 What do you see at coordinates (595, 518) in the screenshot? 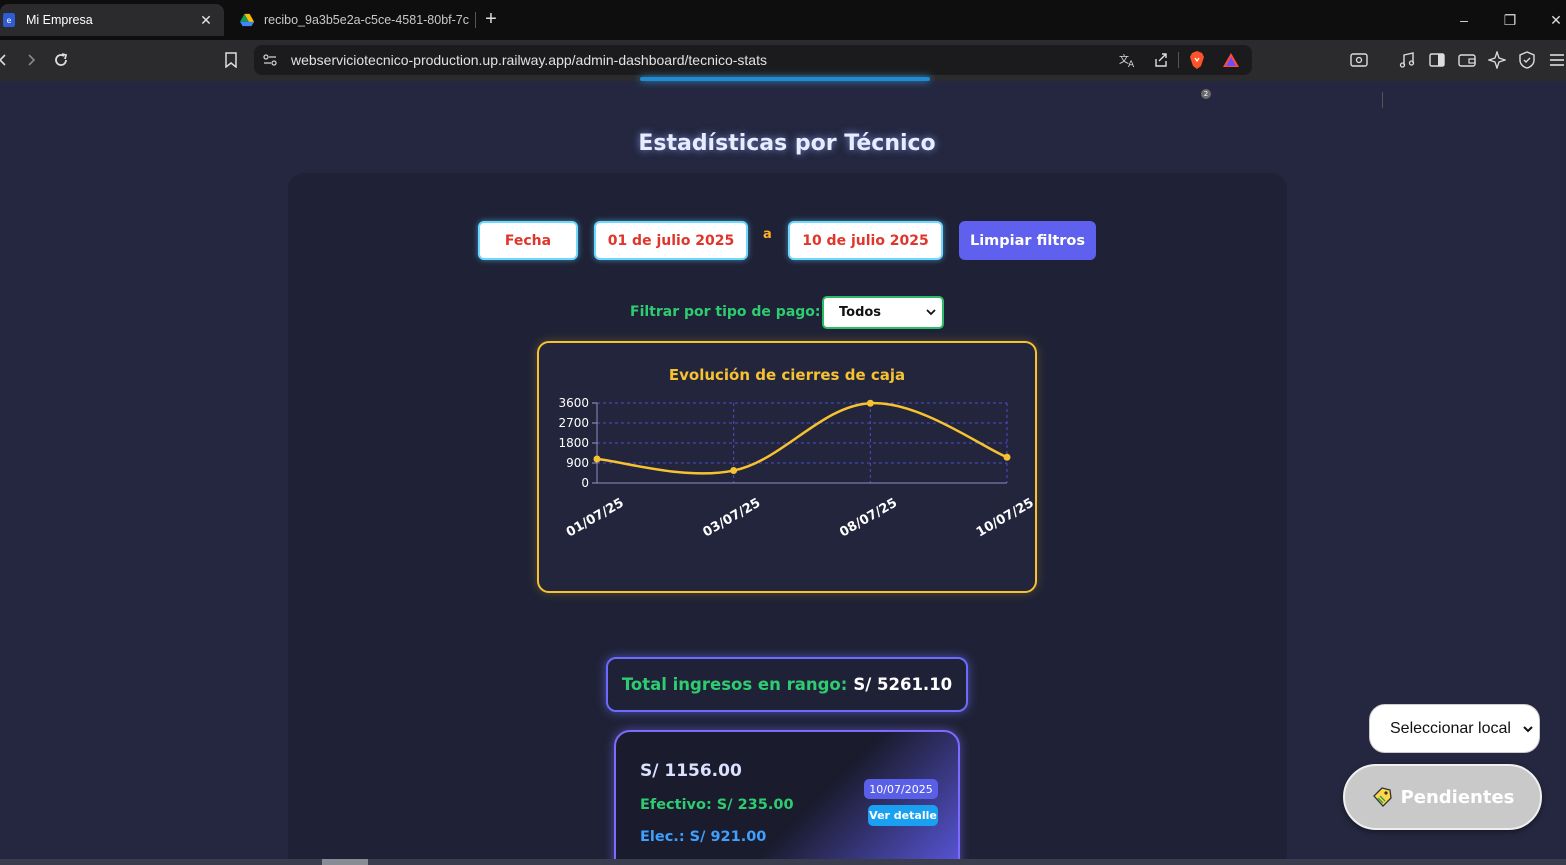
I see `x-tick-label: 01/07/25` at bounding box center [595, 518].